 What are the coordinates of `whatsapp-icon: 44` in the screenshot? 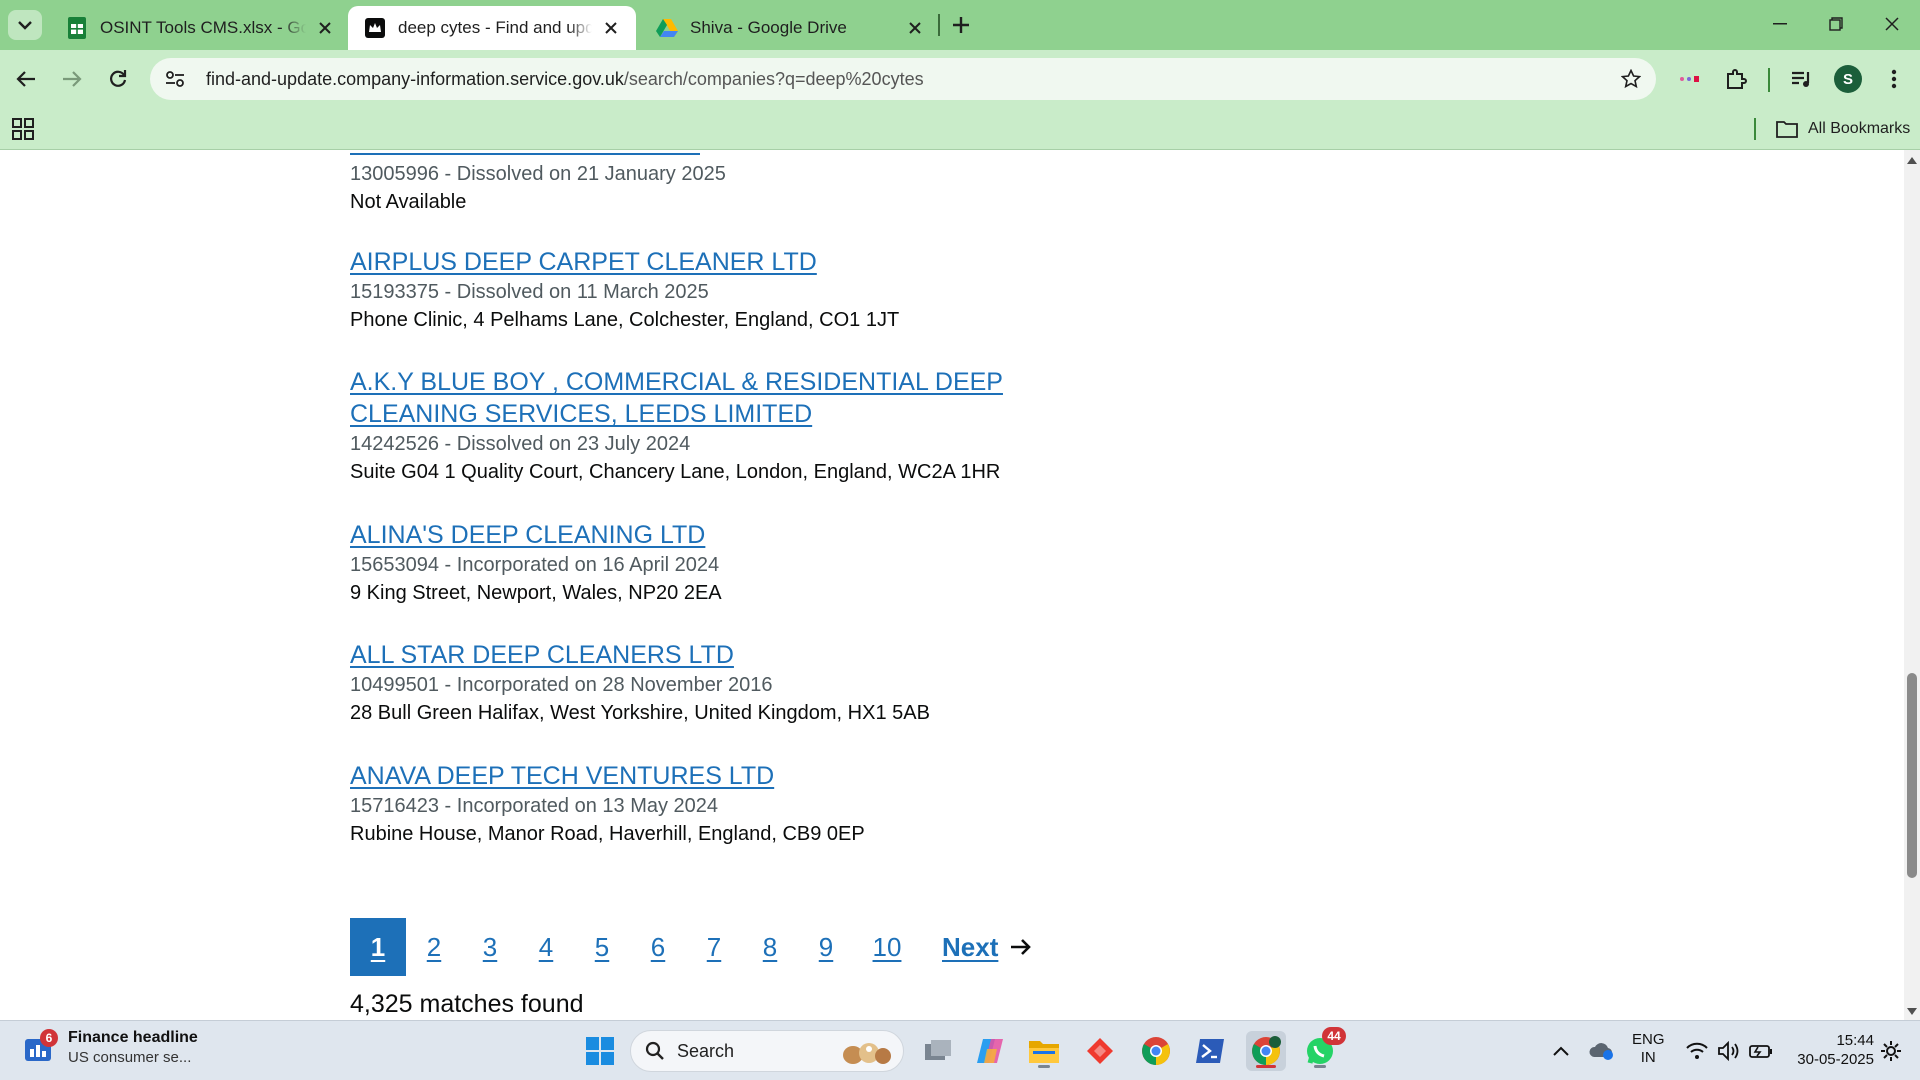 It's located at (1323, 1049).